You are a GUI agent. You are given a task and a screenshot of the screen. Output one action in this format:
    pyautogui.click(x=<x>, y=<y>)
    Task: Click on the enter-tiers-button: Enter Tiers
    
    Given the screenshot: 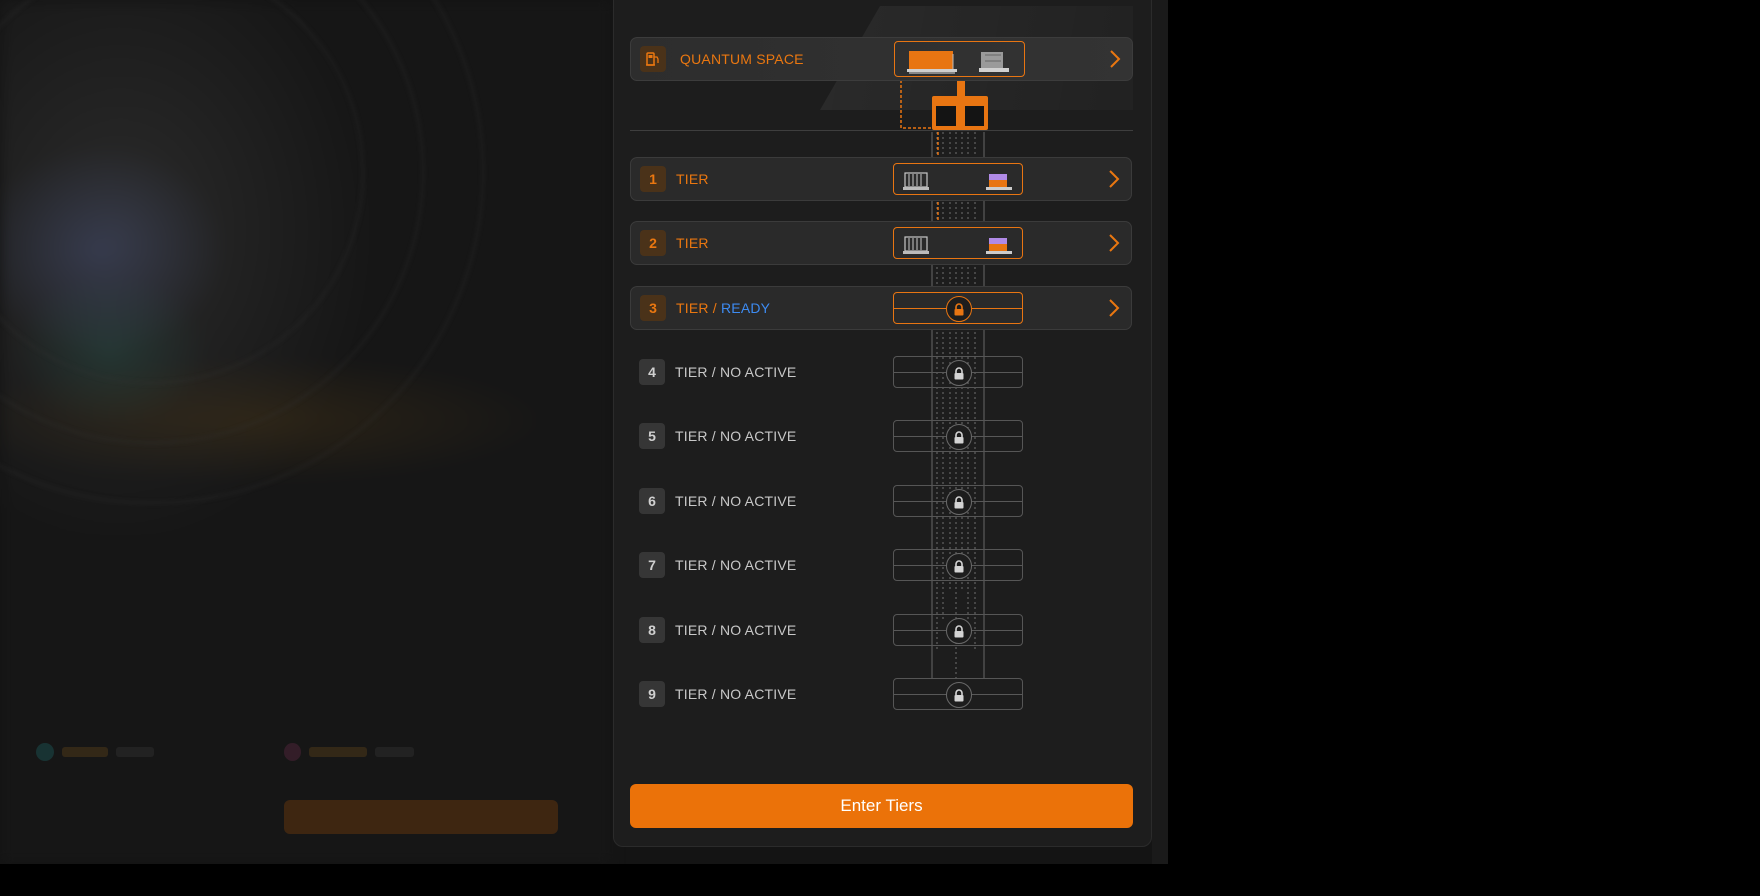 What is the action you would take?
    pyautogui.click(x=881, y=806)
    